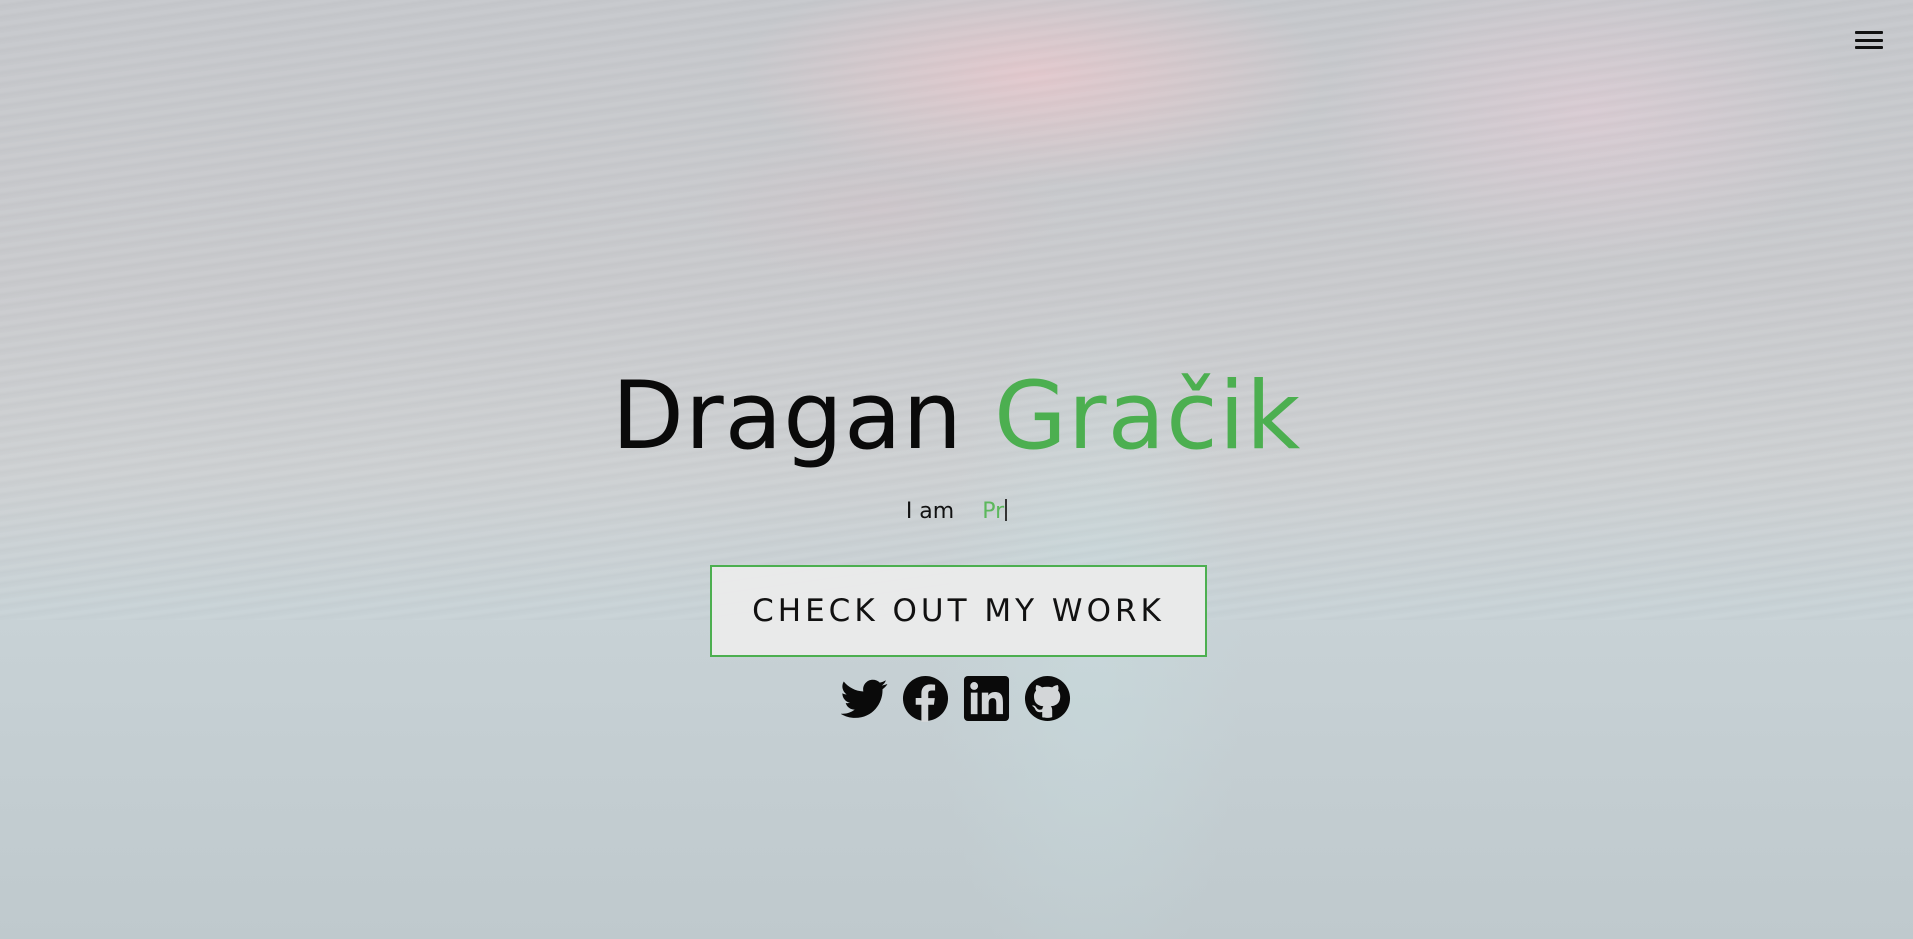 The width and height of the screenshot is (1913, 939). What do you see at coordinates (993, 511) in the screenshot?
I see `typed-role-text: Pr` at bounding box center [993, 511].